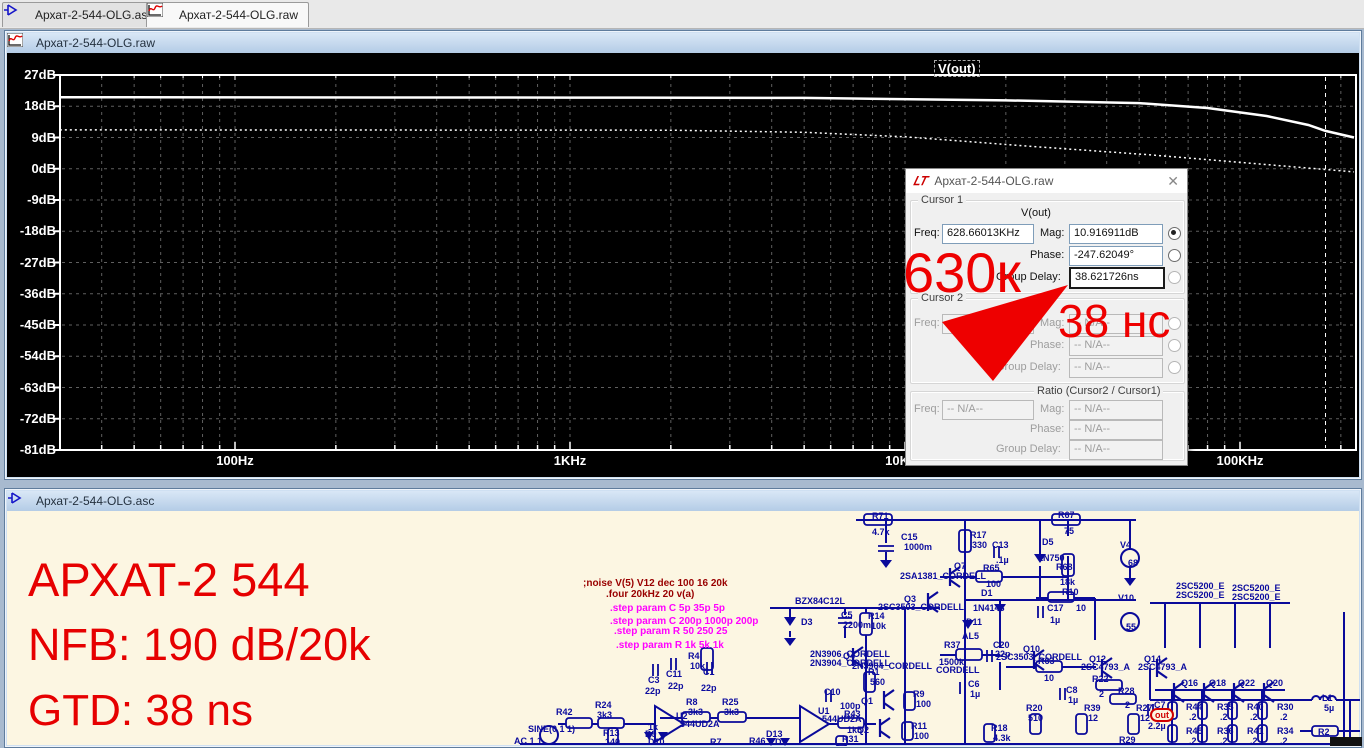 Image resolution: width=1364 pixels, height=748 pixels. I want to click on component-label: 12, so click(1093, 718).